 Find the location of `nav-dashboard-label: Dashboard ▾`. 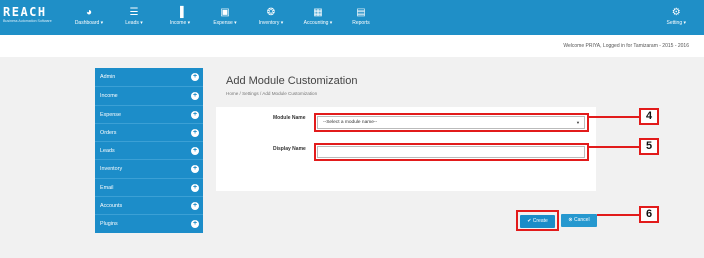

nav-dashboard-label: Dashboard ▾ is located at coordinates (89, 23).